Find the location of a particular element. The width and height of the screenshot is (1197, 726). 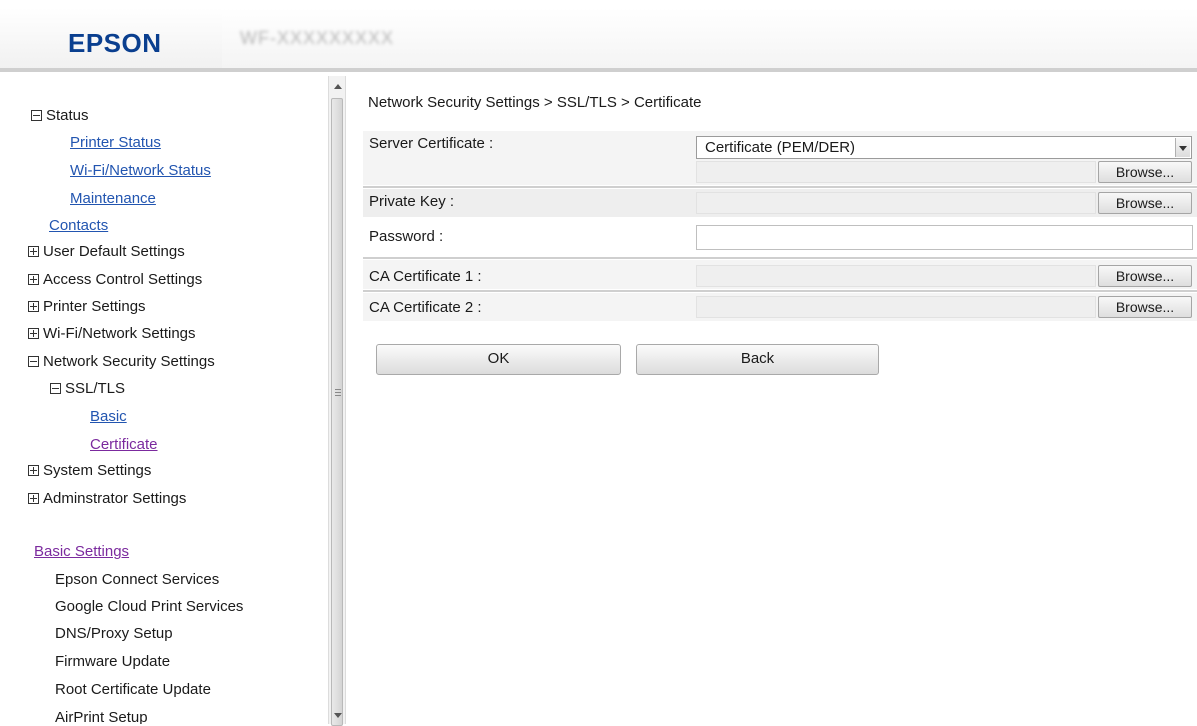

sidebar-item-access-control-settings: Access Control Settings is located at coordinates (115, 279).